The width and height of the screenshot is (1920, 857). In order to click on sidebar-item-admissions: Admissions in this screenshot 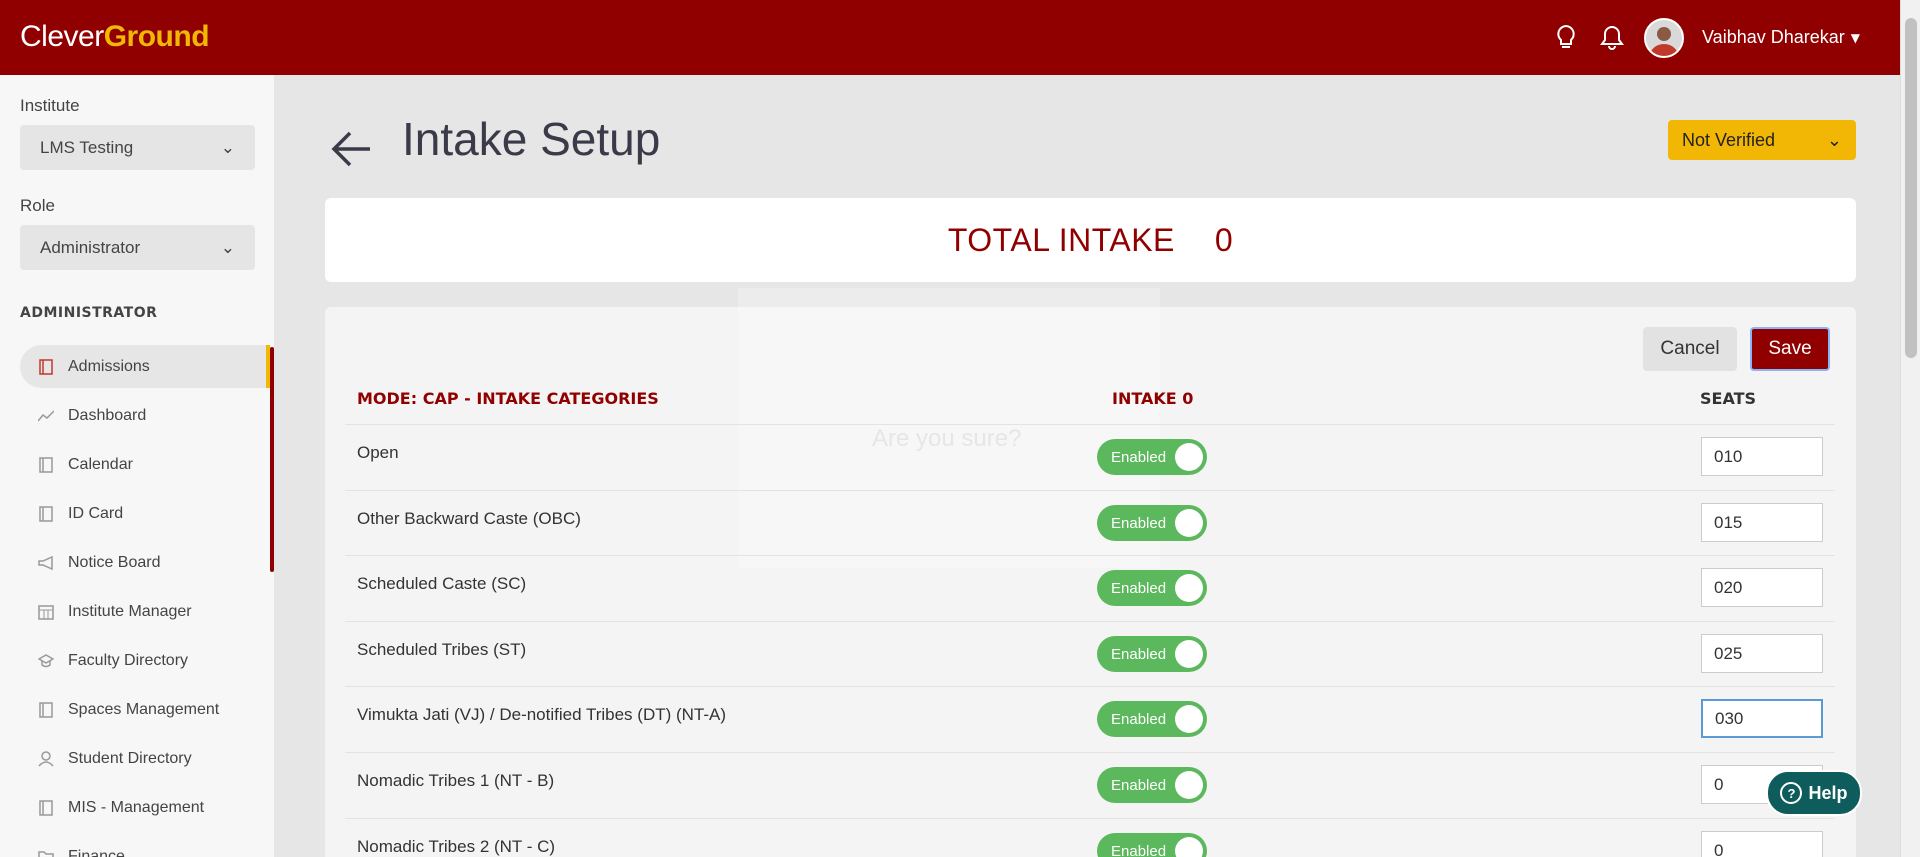, I will do `click(145, 366)`.